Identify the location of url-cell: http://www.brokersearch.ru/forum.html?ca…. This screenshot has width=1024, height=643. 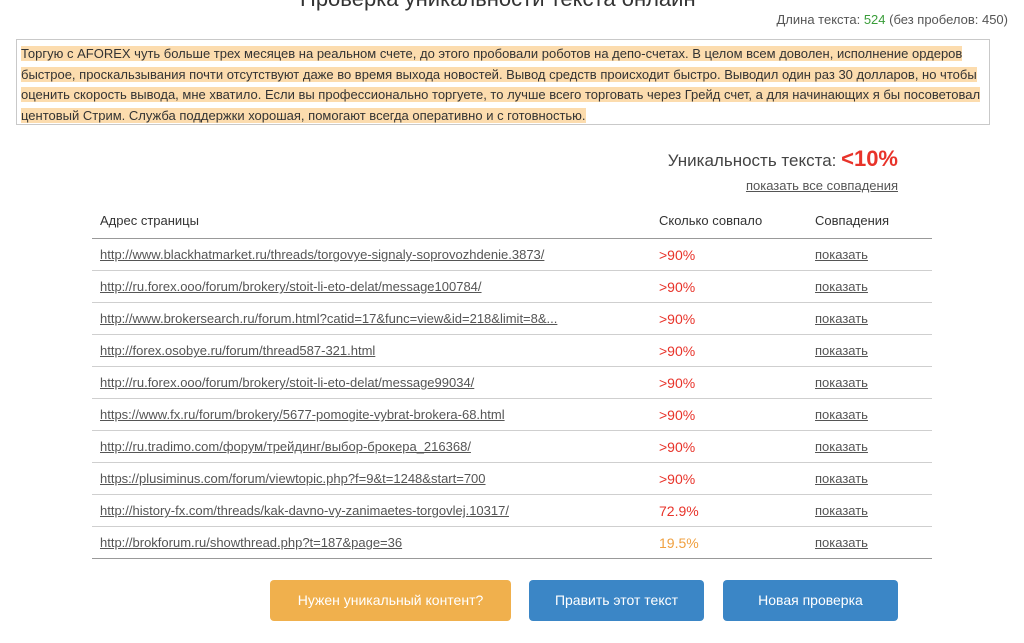
(371, 318).